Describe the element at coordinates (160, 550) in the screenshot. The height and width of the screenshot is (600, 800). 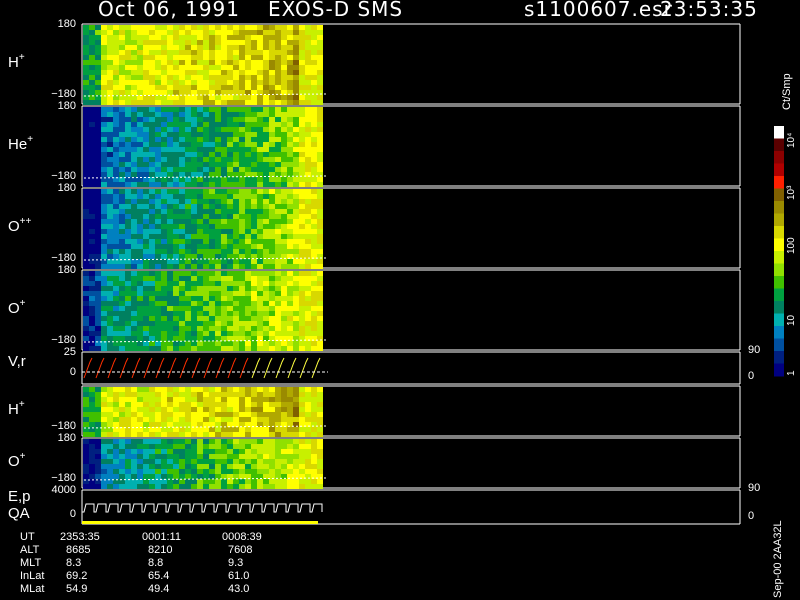
I see `footer-value: 8210` at that location.